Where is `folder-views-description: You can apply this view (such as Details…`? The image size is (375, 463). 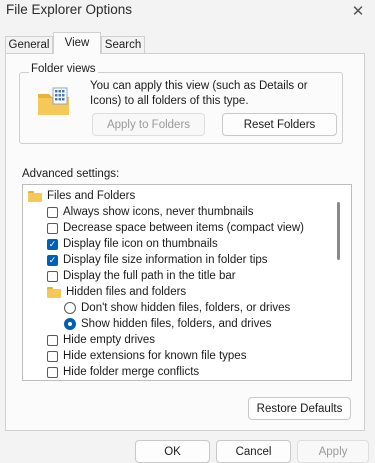
folder-views-description: You can apply this view (such as Details… is located at coordinates (199, 93).